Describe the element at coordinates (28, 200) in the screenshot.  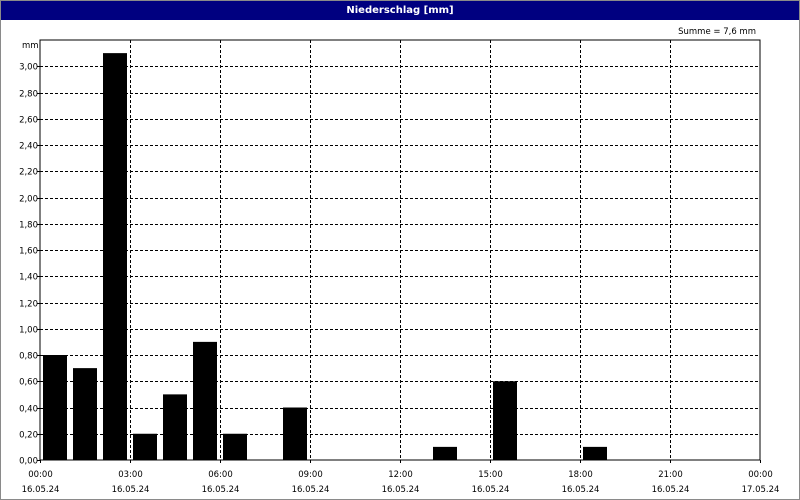
I see `y-tick-label: 2,00` at that location.